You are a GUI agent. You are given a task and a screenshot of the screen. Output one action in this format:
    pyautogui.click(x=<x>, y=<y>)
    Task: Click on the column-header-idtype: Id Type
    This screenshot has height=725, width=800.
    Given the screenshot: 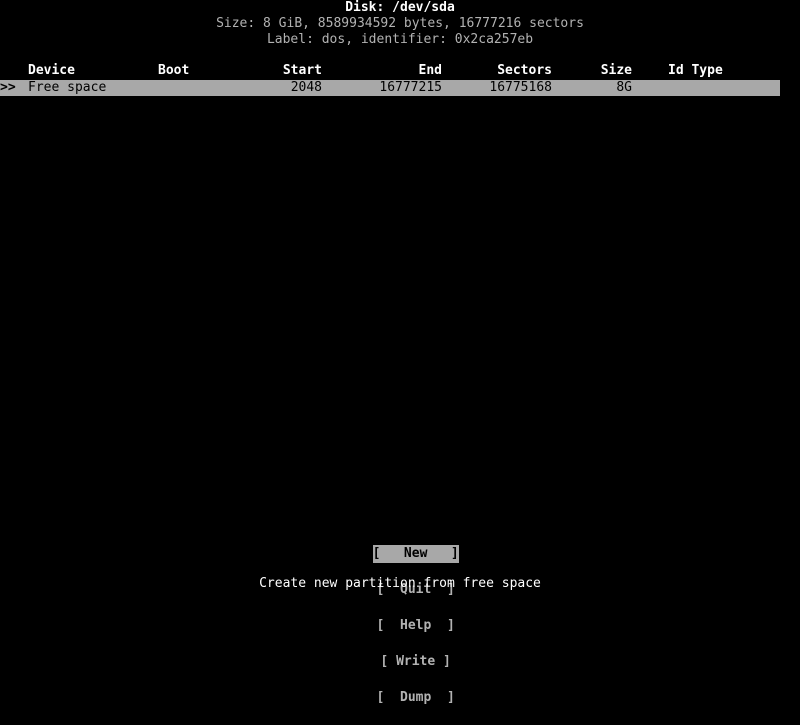 What is the action you would take?
    pyautogui.click(x=695, y=70)
    